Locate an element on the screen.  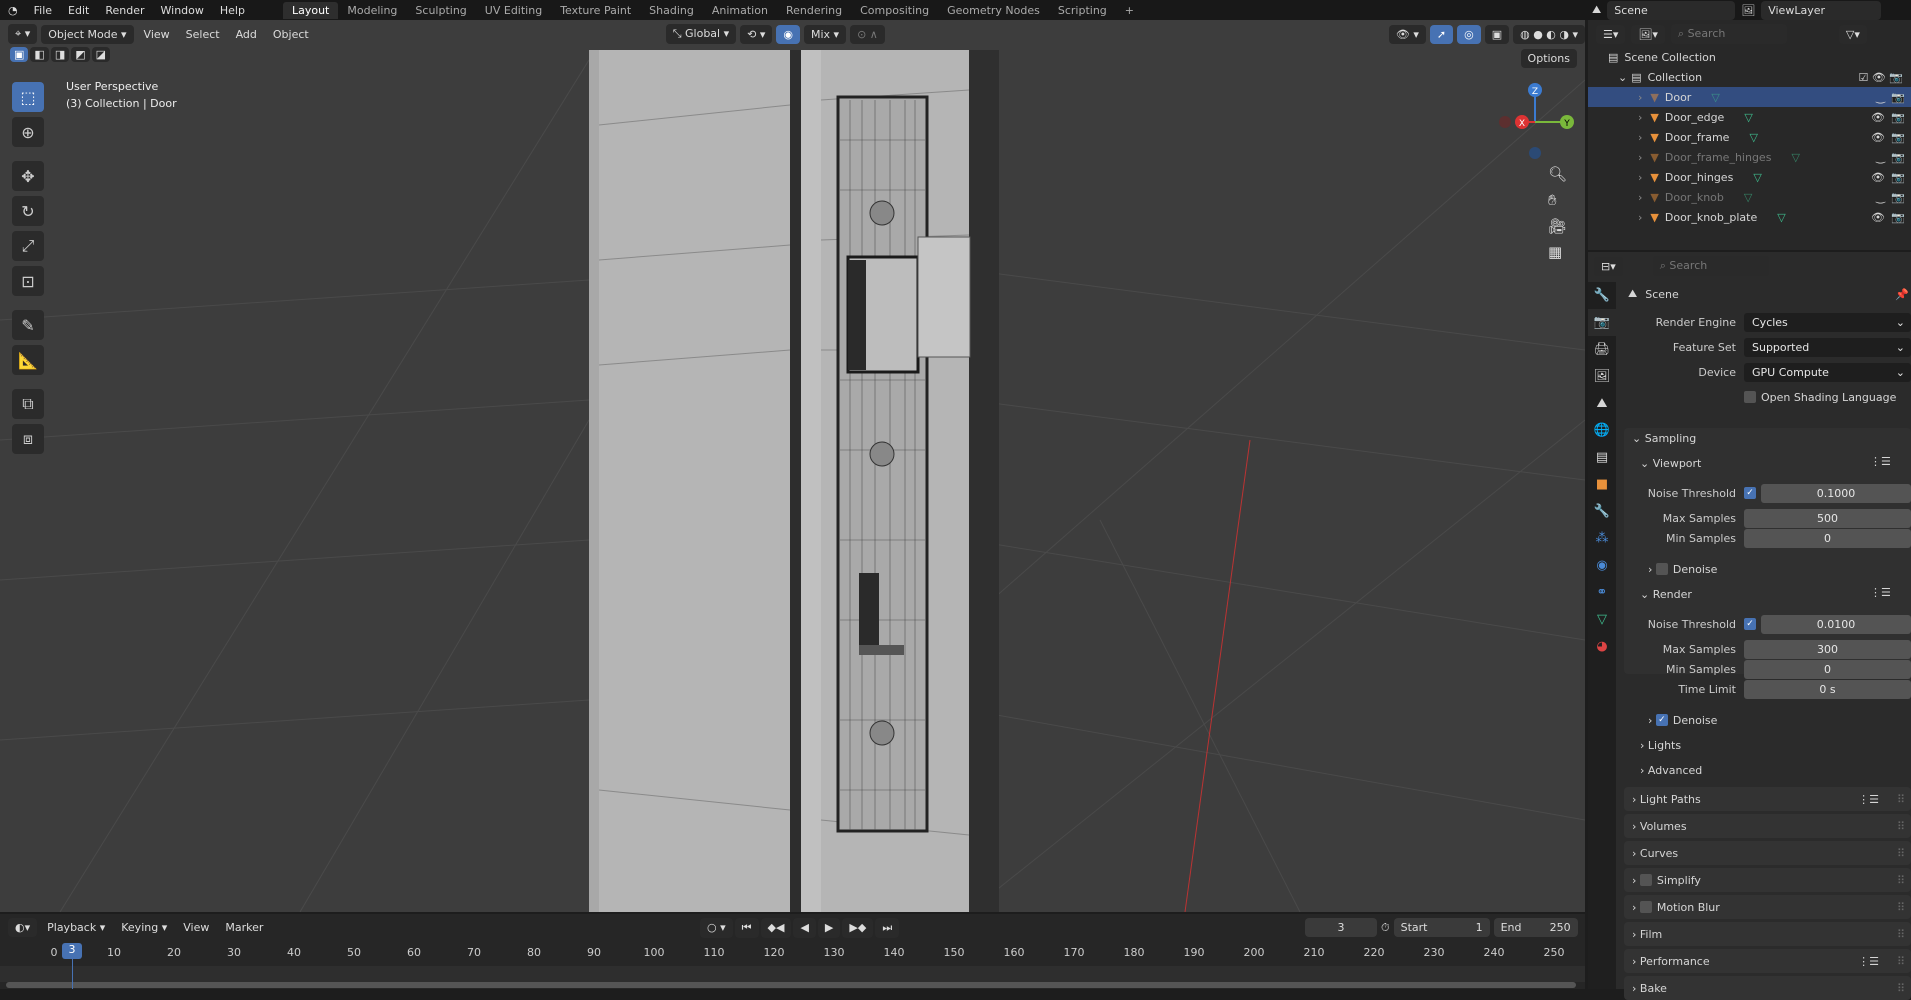
panel-light-paths: › Light Paths ⋮☰ ⠿ is located at coordinates (1767, 799).